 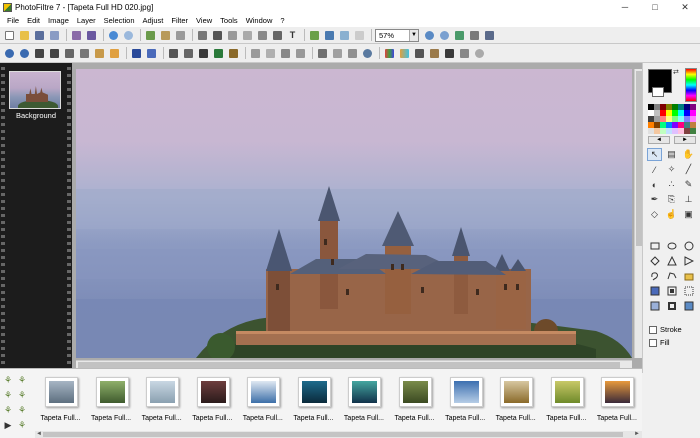 I want to click on minimize-button: ─, so click(x=625, y=7).